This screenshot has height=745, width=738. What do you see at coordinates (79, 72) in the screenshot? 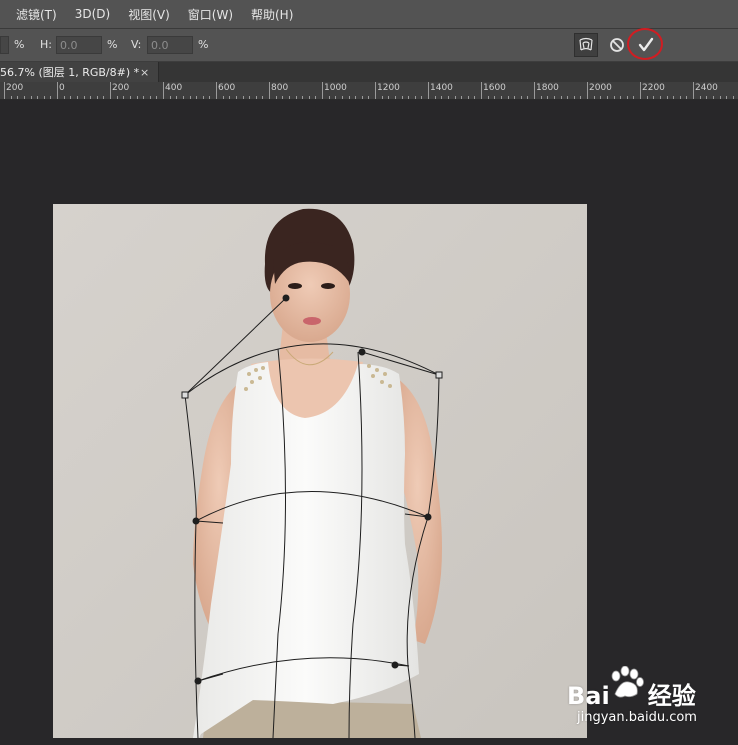
I see `document-tab: 56.7% (图层 1, RGB/8#) * ×` at bounding box center [79, 72].